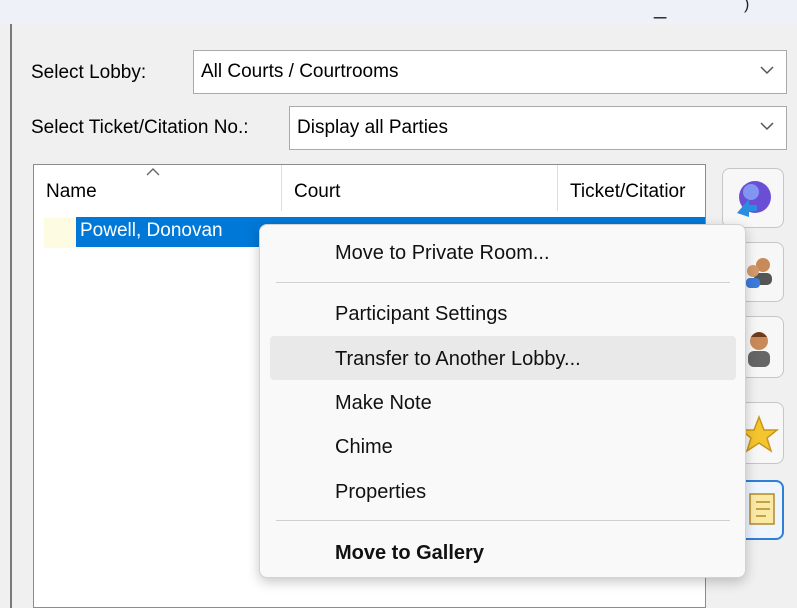 The image size is (797, 608). What do you see at coordinates (317, 191) in the screenshot?
I see `column-court-label: Court` at bounding box center [317, 191].